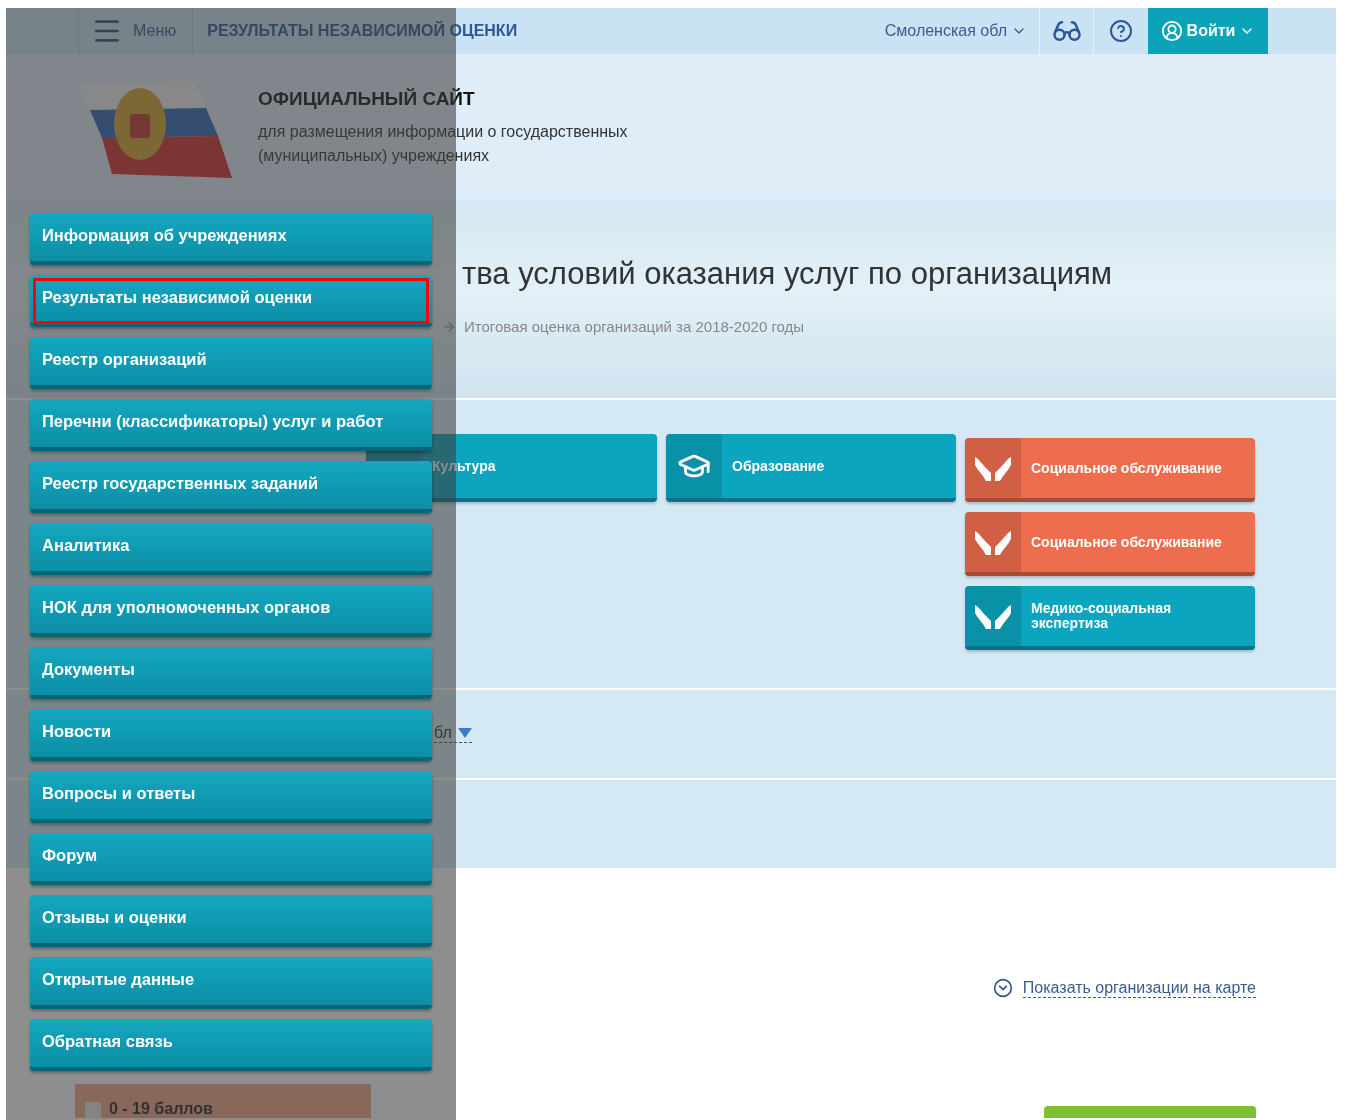  Describe the element at coordinates (231, 983) in the screenshot. I see `menu-item: Открытые данные` at that location.